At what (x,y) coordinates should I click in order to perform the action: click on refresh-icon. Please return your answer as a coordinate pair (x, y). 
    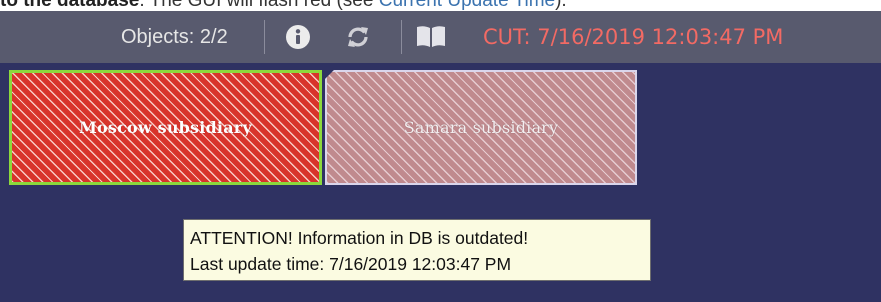
    Looking at the image, I should click on (358, 37).